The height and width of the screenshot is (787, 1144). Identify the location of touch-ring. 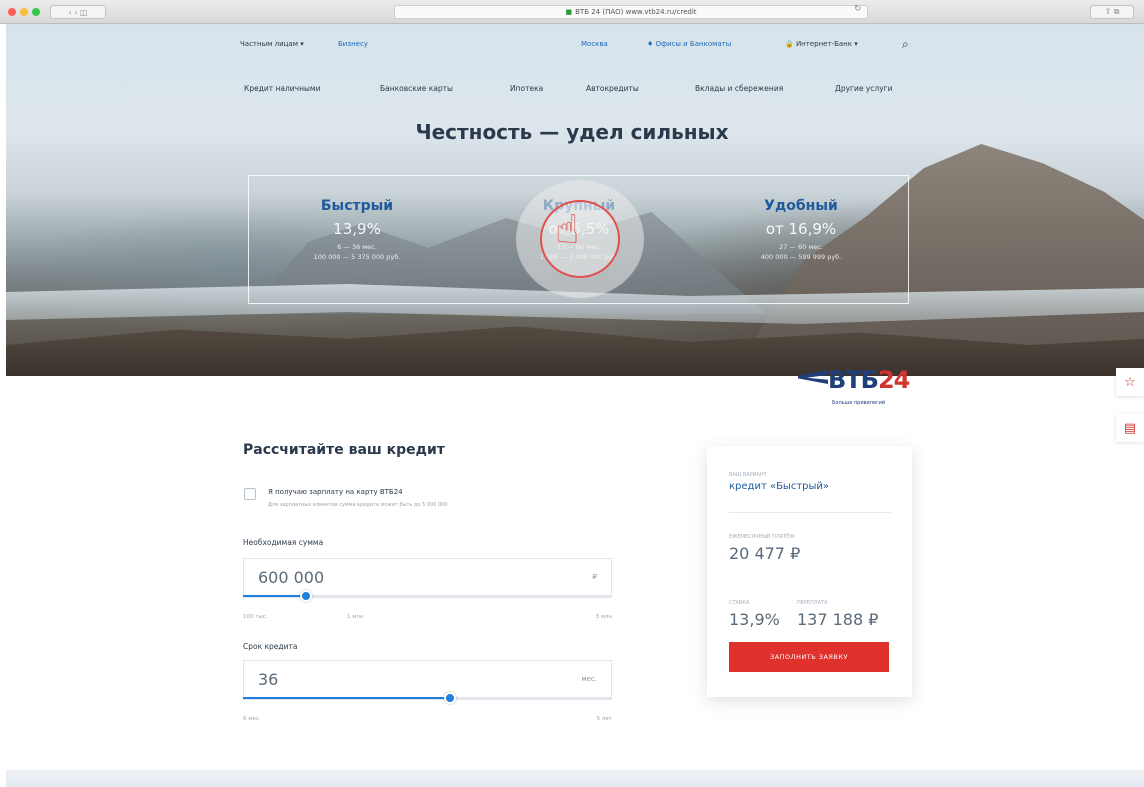
(580, 239).